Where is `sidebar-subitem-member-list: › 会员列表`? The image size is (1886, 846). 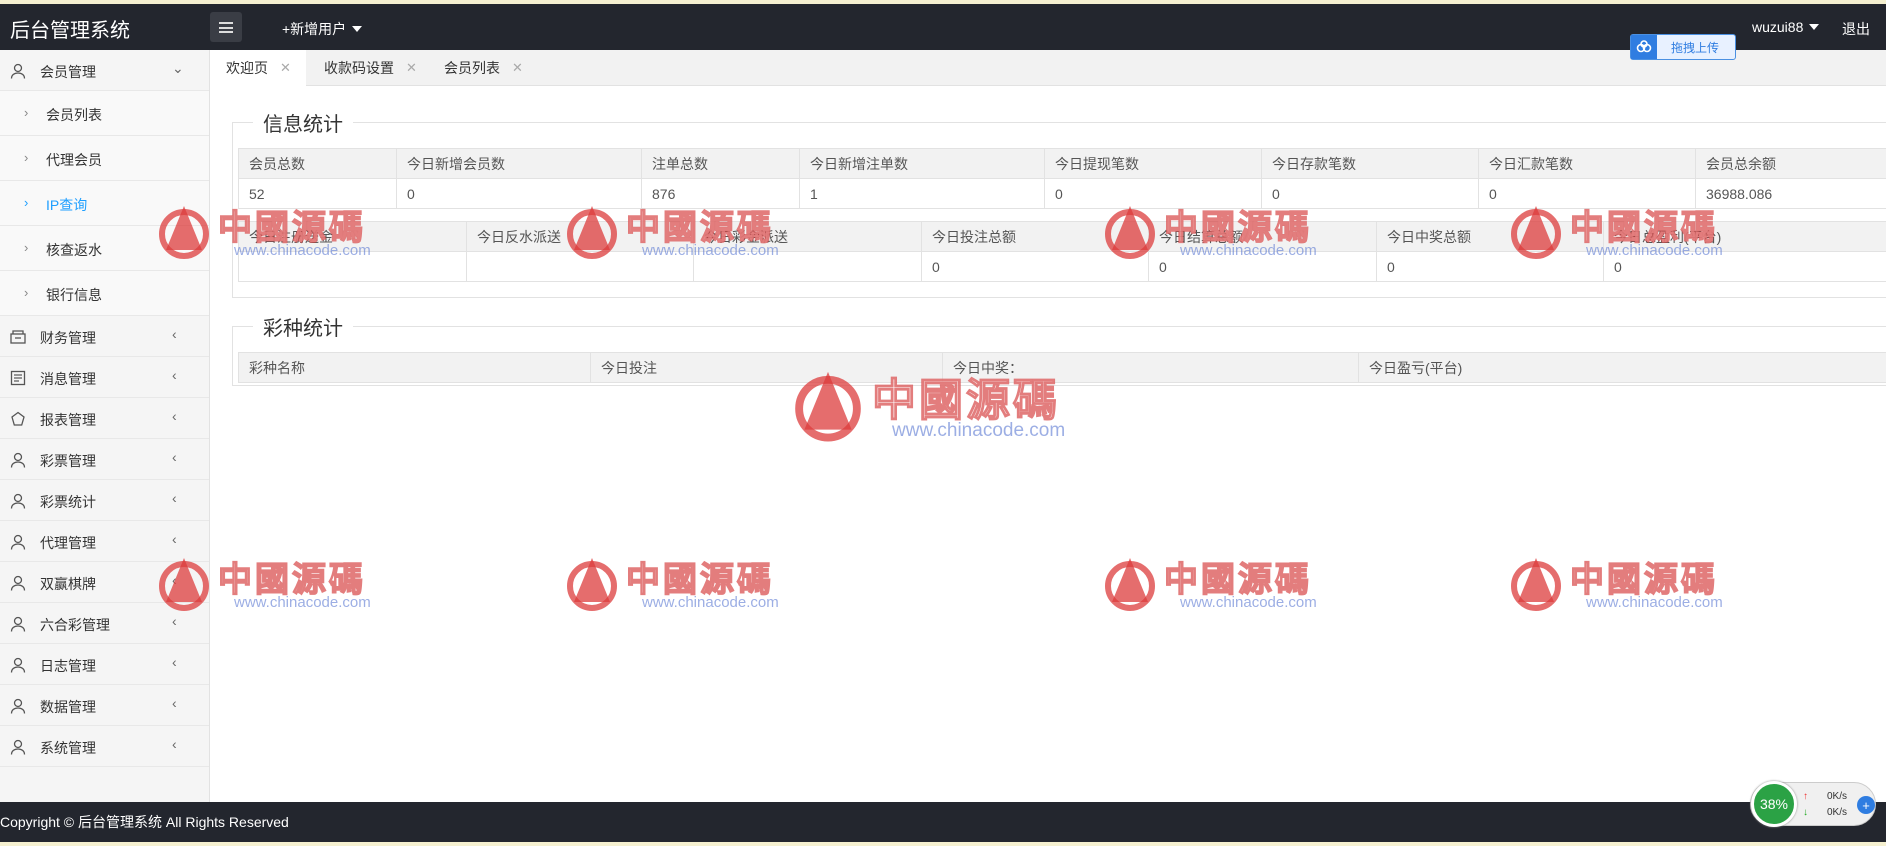 sidebar-subitem-member-list: › 会员列表 is located at coordinates (104, 113).